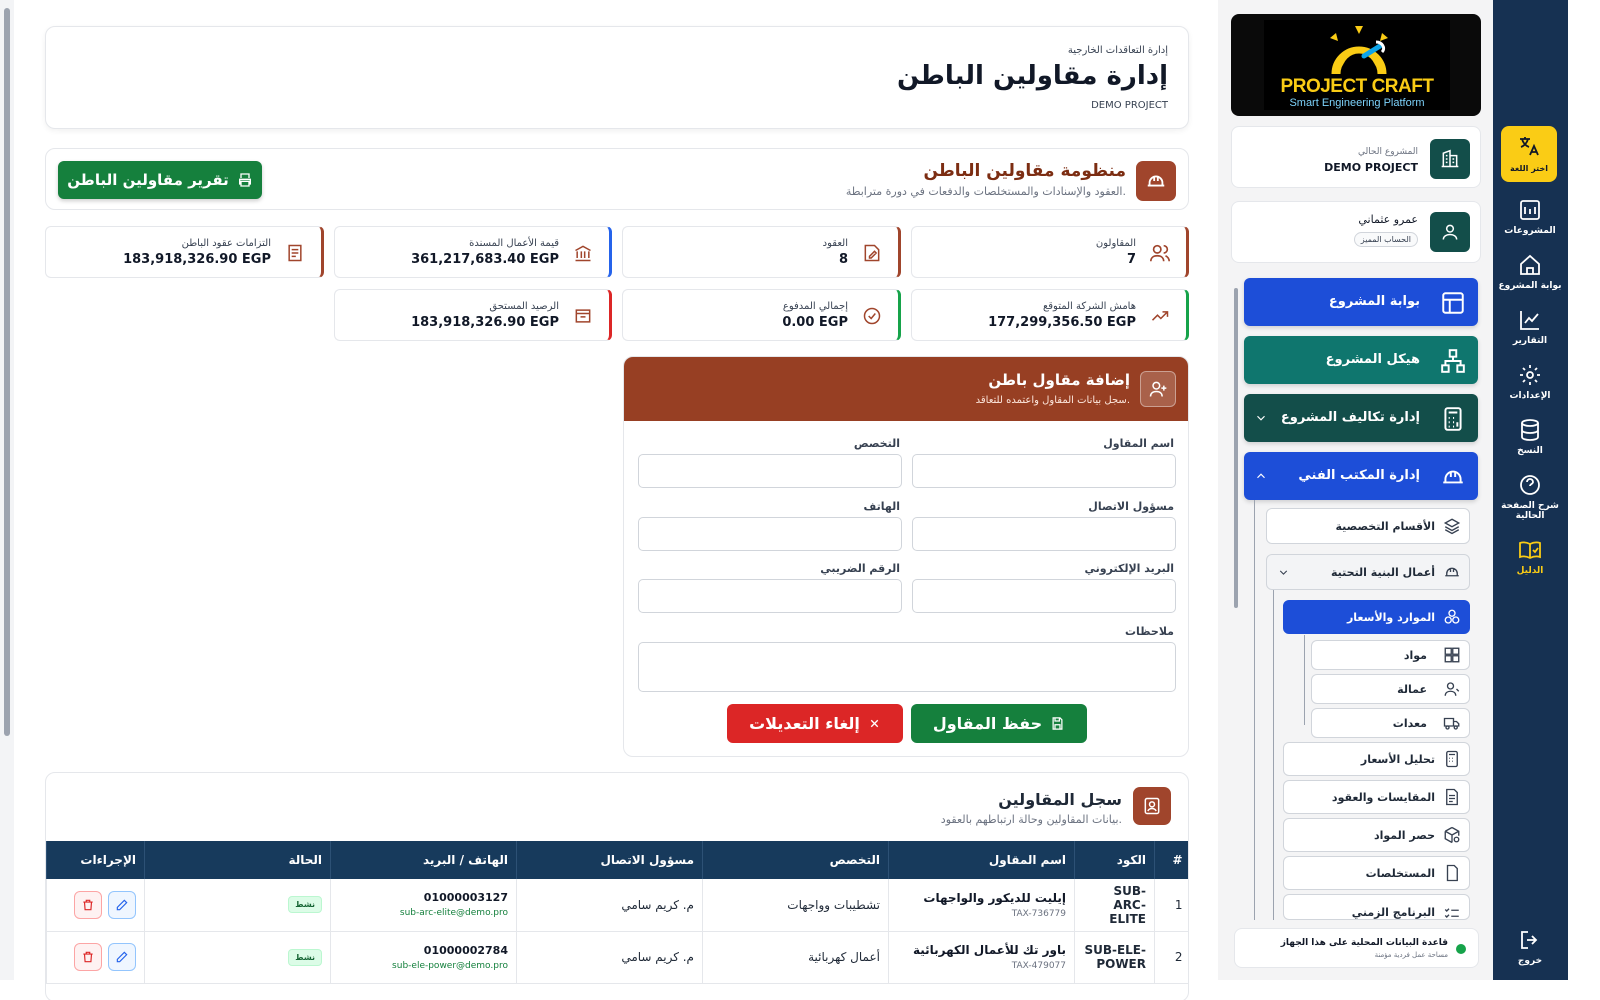  What do you see at coordinates (1452, 873) in the screenshot?
I see `file-icon` at bounding box center [1452, 873].